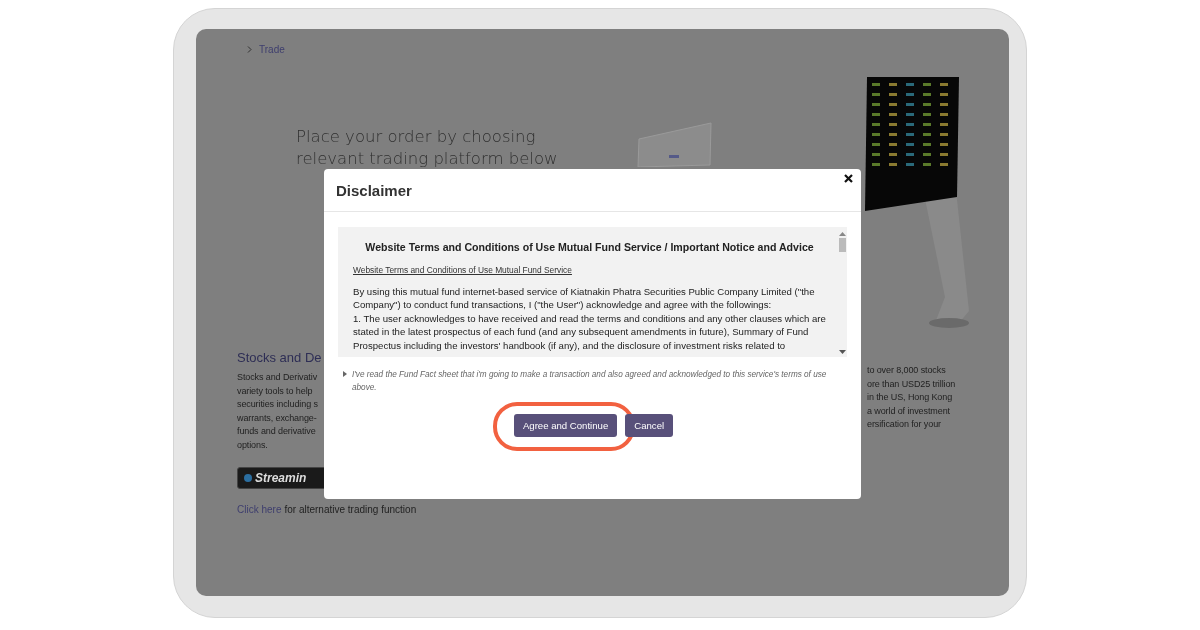 The width and height of the screenshot is (1200, 630). I want to click on section-text: funds and derivative, so click(277, 432).